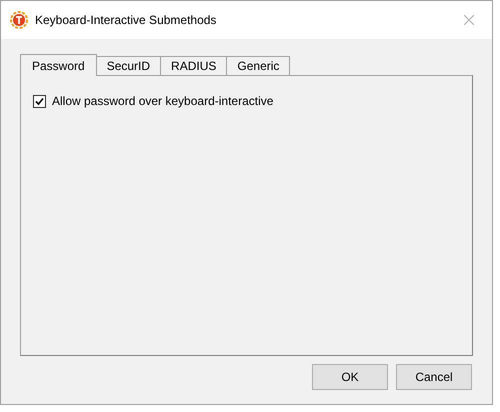  I want to click on tab: Password, so click(58, 65).